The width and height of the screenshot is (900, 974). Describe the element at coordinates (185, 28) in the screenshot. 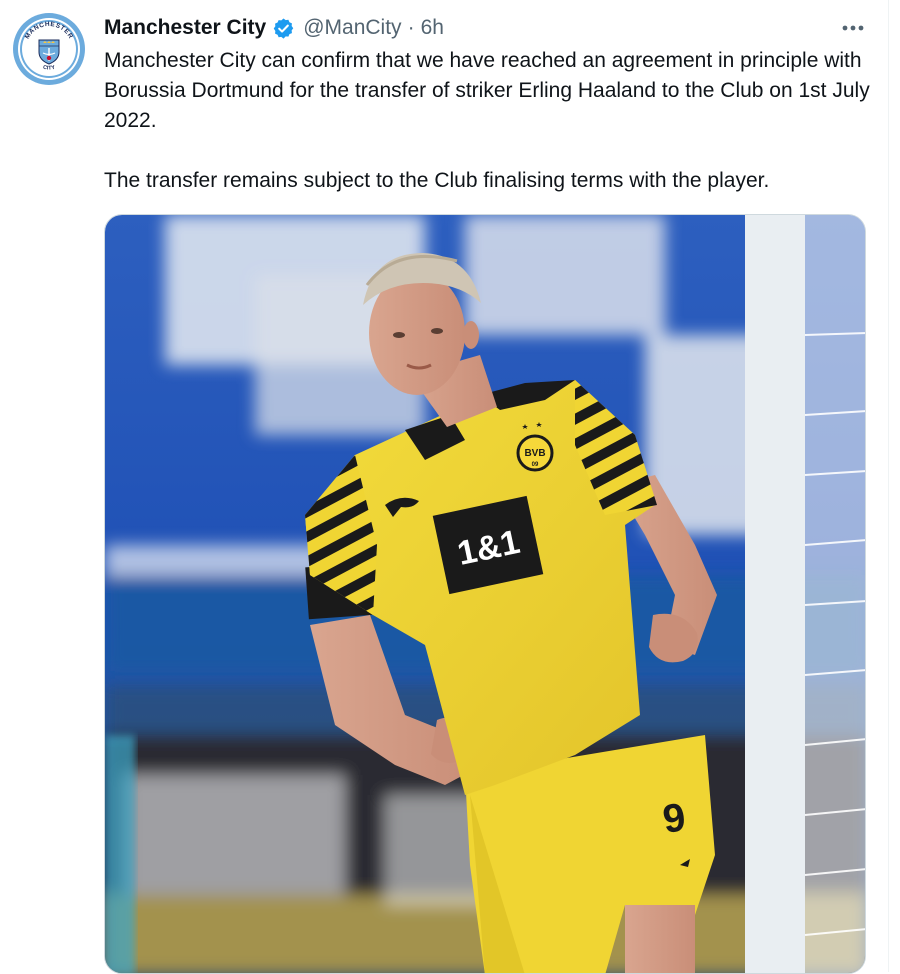

I see `account-name: Manchester City` at that location.